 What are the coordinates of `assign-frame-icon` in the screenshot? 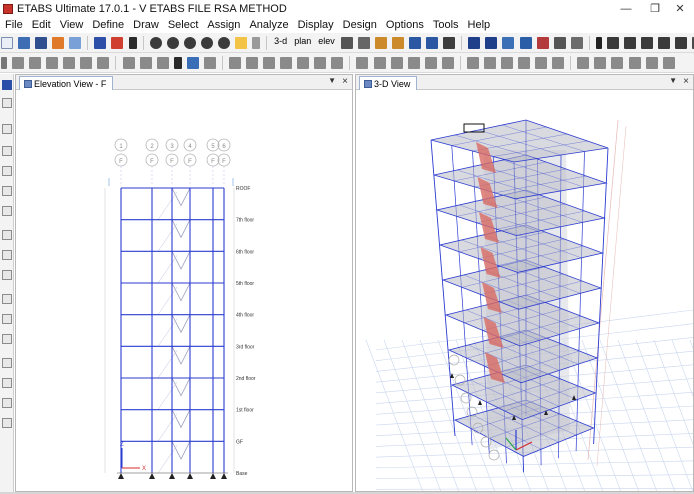 It's located at (145, 63).